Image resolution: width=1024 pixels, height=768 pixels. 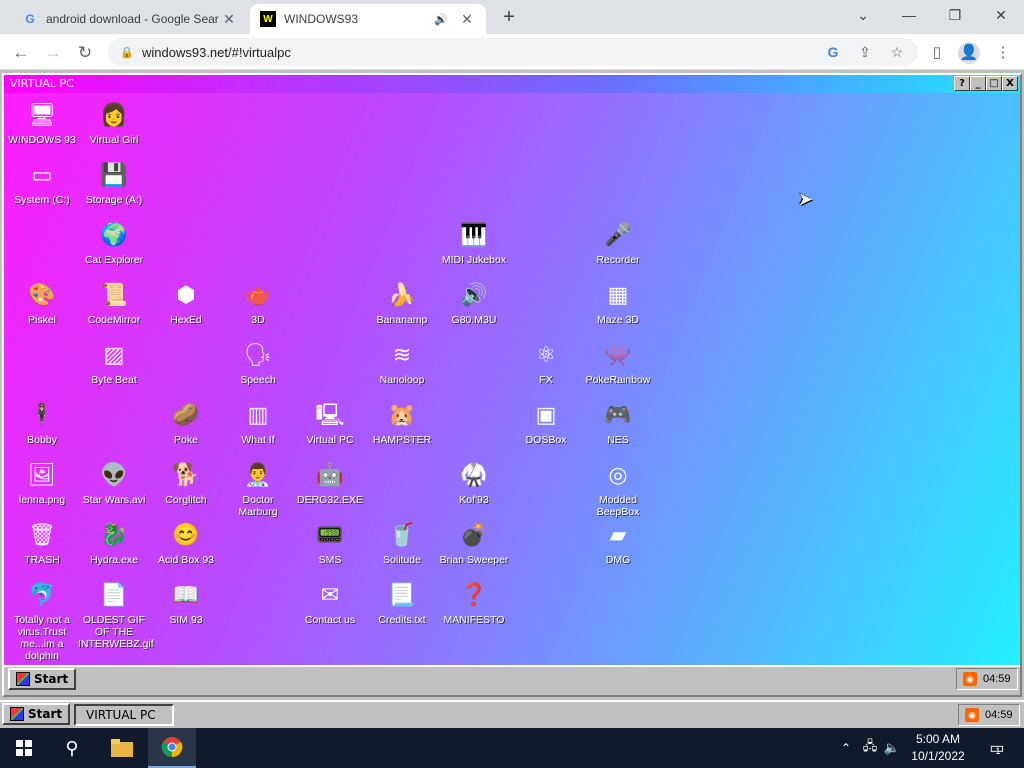 What do you see at coordinates (402, 542) in the screenshot?
I see `desktop-icon-solitude: 🥤 Solitude` at bounding box center [402, 542].